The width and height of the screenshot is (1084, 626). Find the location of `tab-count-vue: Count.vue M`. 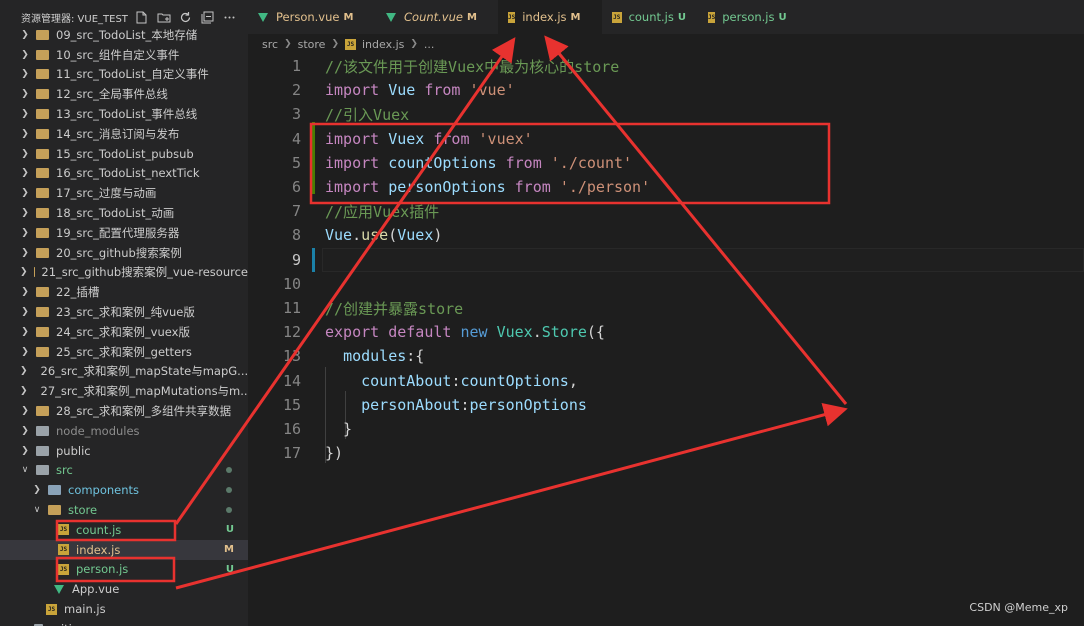

tab-count-vue: Count.vue M is located at coordinates (437, 17).